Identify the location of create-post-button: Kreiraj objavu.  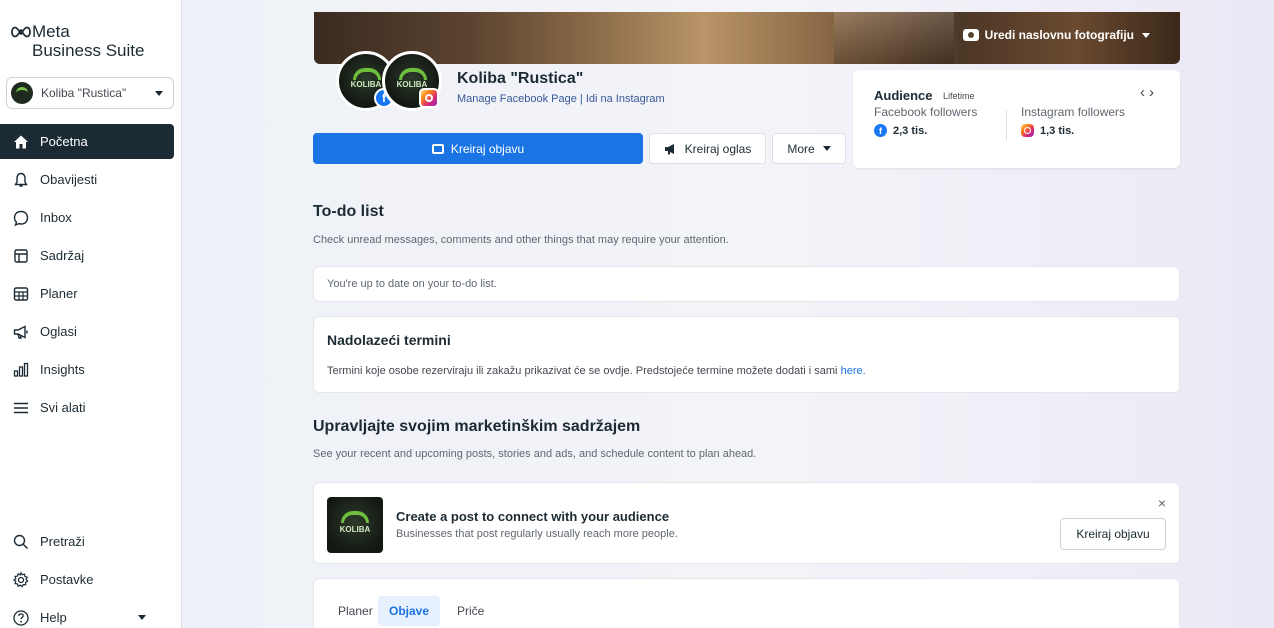
(478, 148).